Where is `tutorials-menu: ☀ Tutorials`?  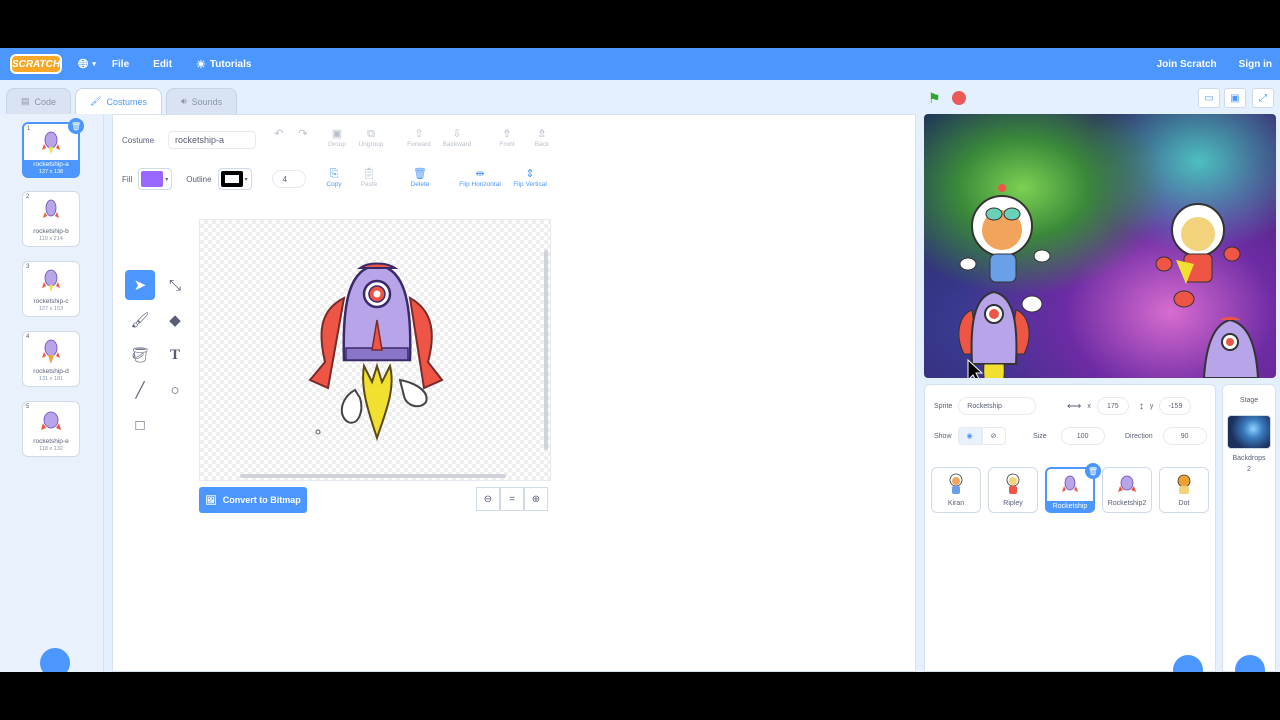
tutorials-menu: ☀ Tutorials is located at coordinates (223, 64).